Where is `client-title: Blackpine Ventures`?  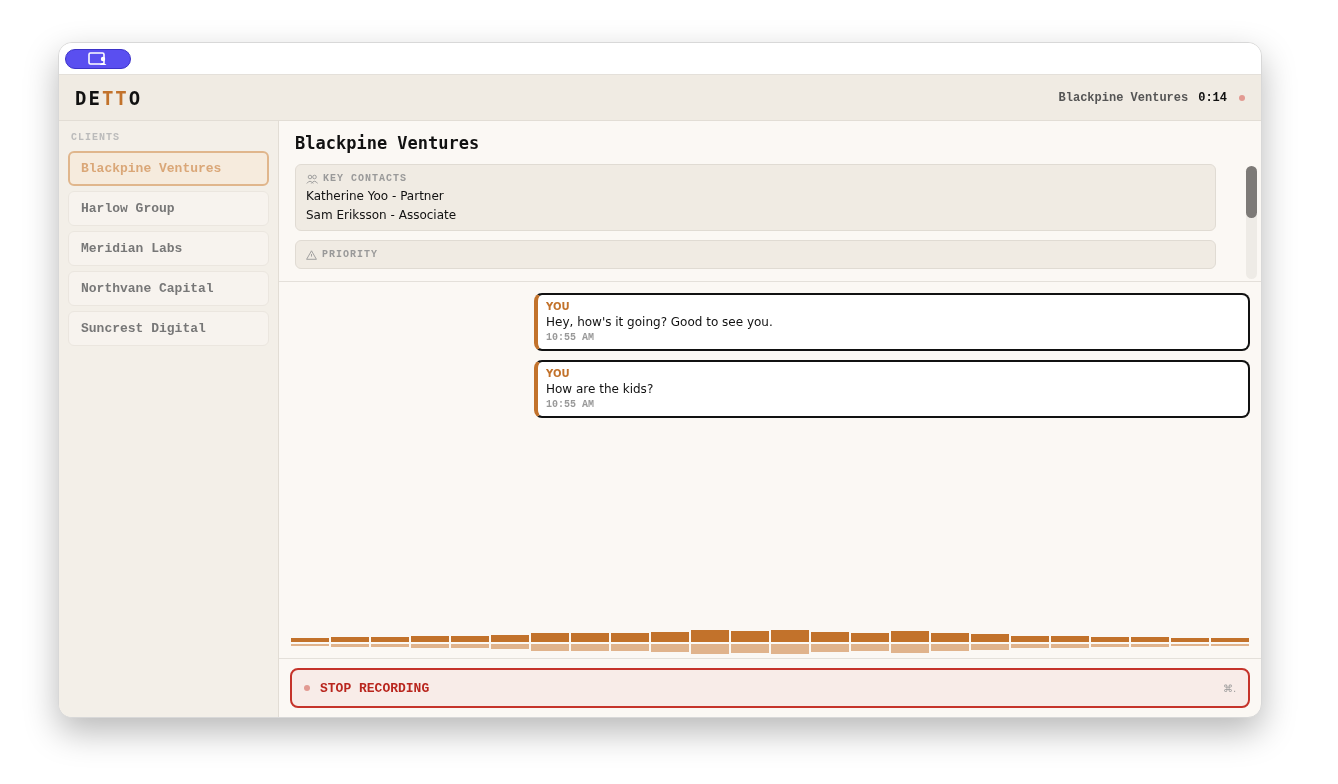
client-title: Blackpine Ventures is located at coordinates (388, 143).